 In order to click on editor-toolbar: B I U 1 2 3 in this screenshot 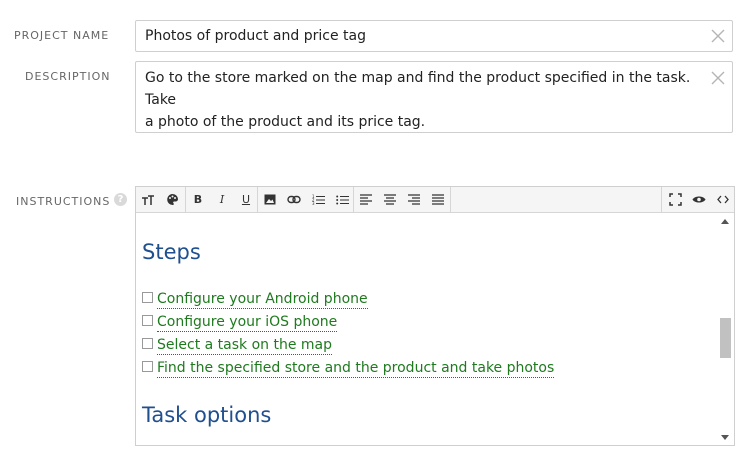, I will do `click(435, 200)`.